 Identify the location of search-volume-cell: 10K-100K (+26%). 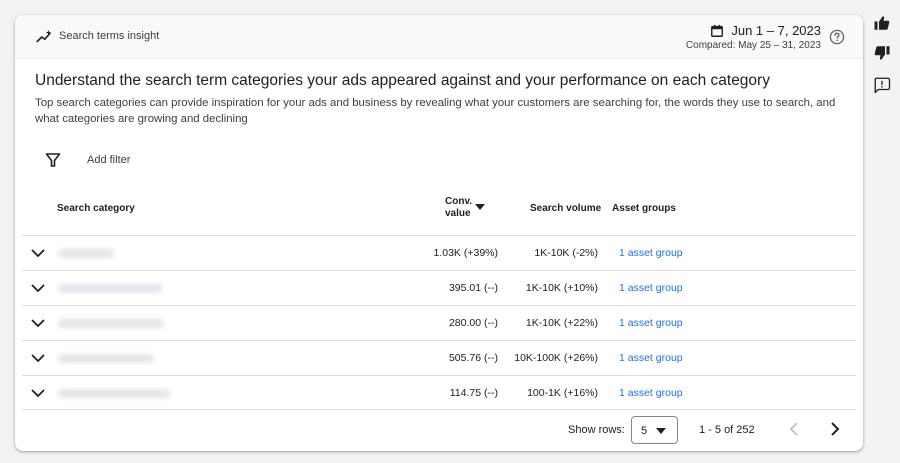
(556, 358).